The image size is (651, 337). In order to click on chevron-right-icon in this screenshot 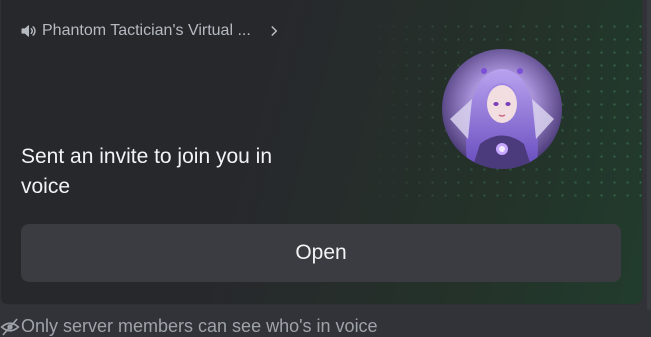, I will do `click(274, 31)`.